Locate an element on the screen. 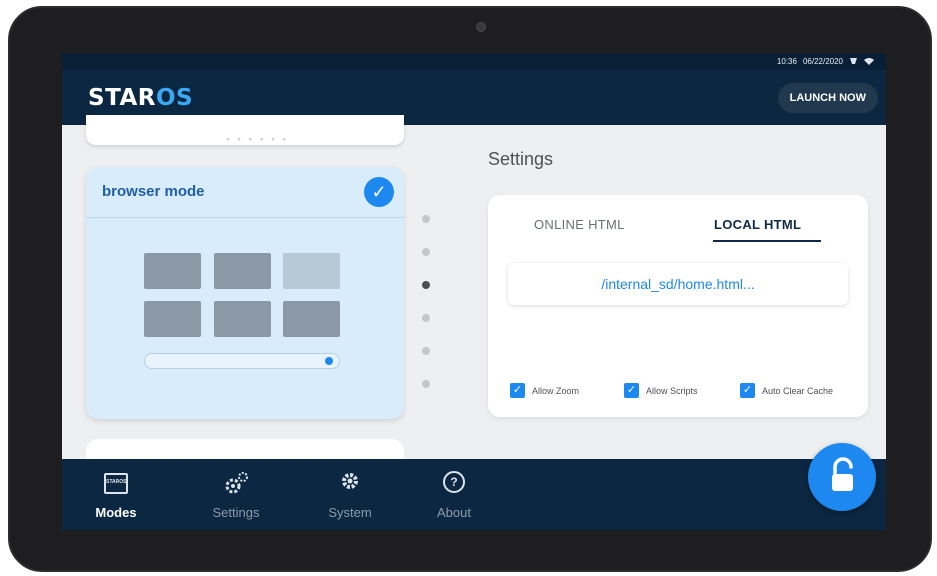 The image size is (937, 576). active-tab-underline is located at coordinates (767, 241).